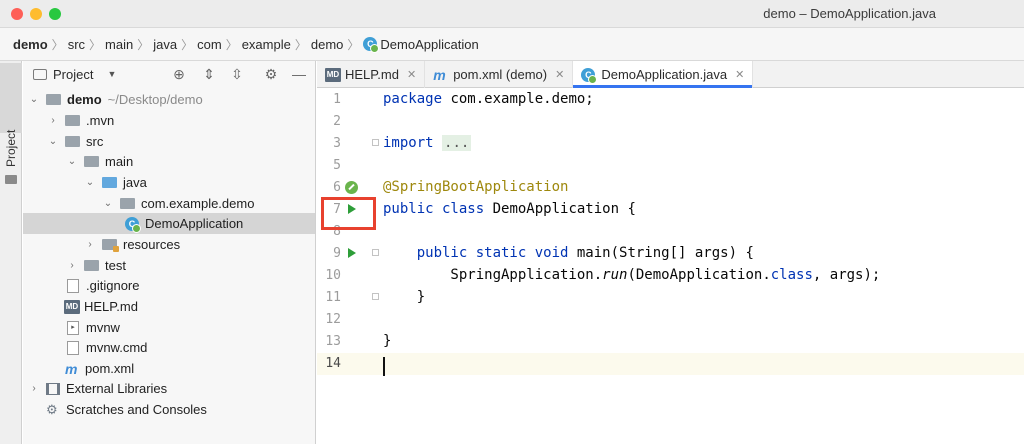 This screenshot has height=444, width=1024. What do you see at coordinates (169, 182) in the screenshot?
I see `tree-item-java: ⌄ java` at bounding box center [169, 182].